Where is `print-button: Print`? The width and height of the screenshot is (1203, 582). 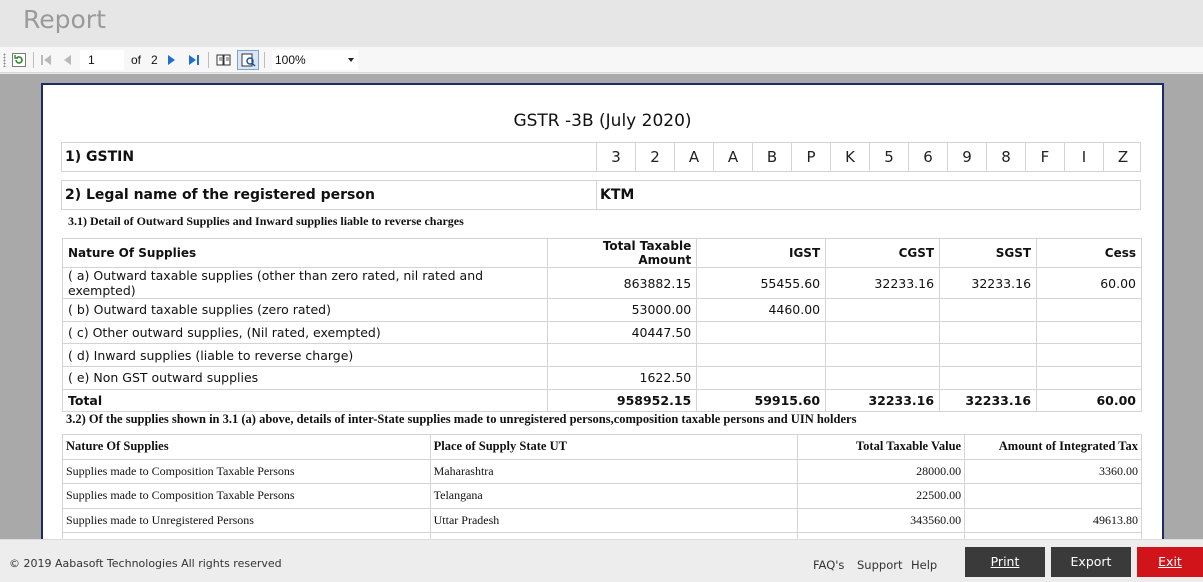
print-button: Print is located at coordinates (1005, 562).